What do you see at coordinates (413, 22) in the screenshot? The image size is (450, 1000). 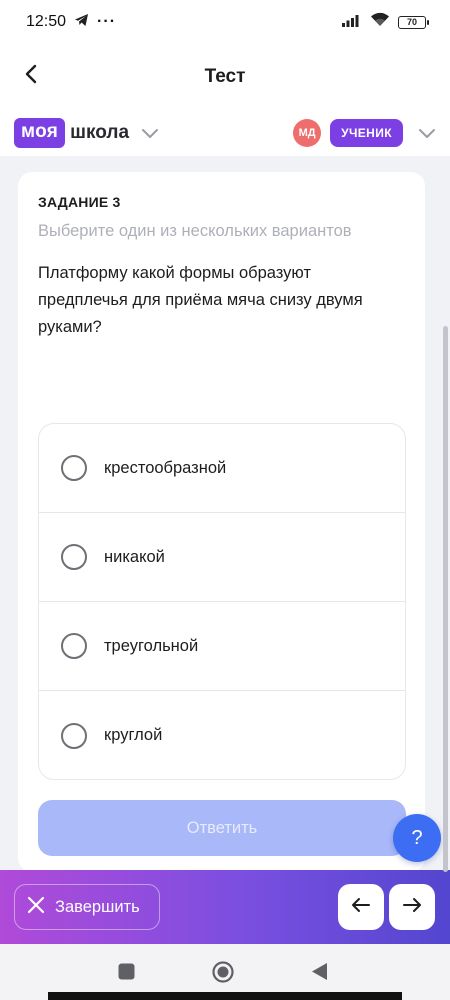 I see `battery-icon: 70` at bounding box center [413, 22].